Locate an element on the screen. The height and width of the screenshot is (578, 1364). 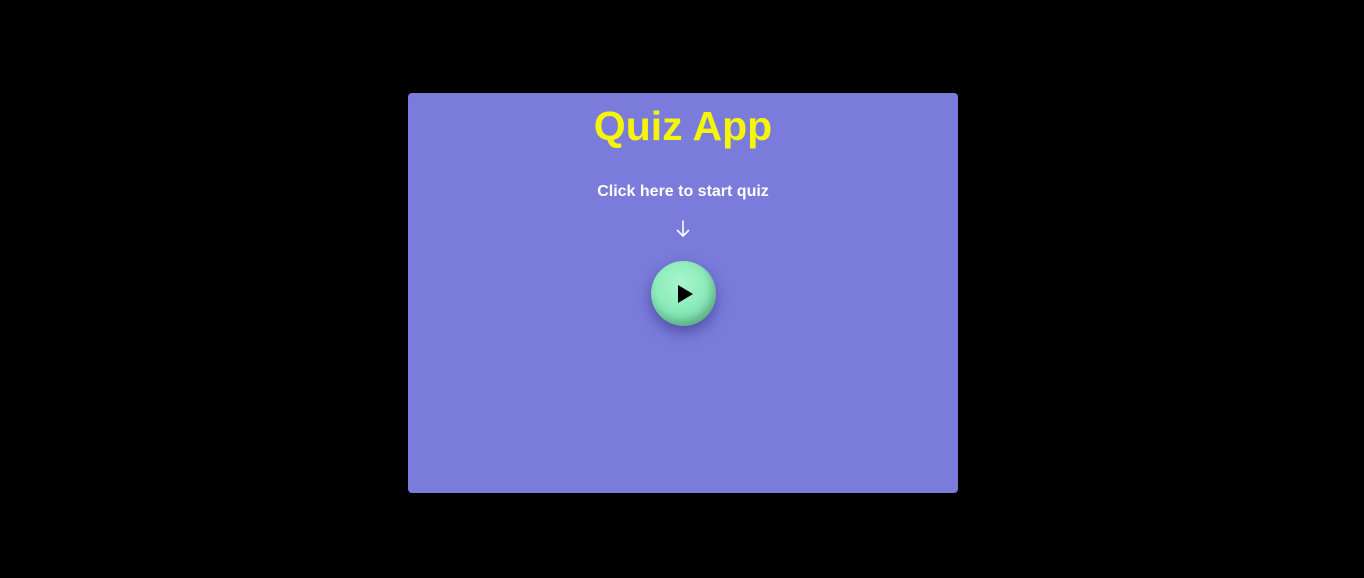
arrow-down-icon is located at coordinates (683, 231).